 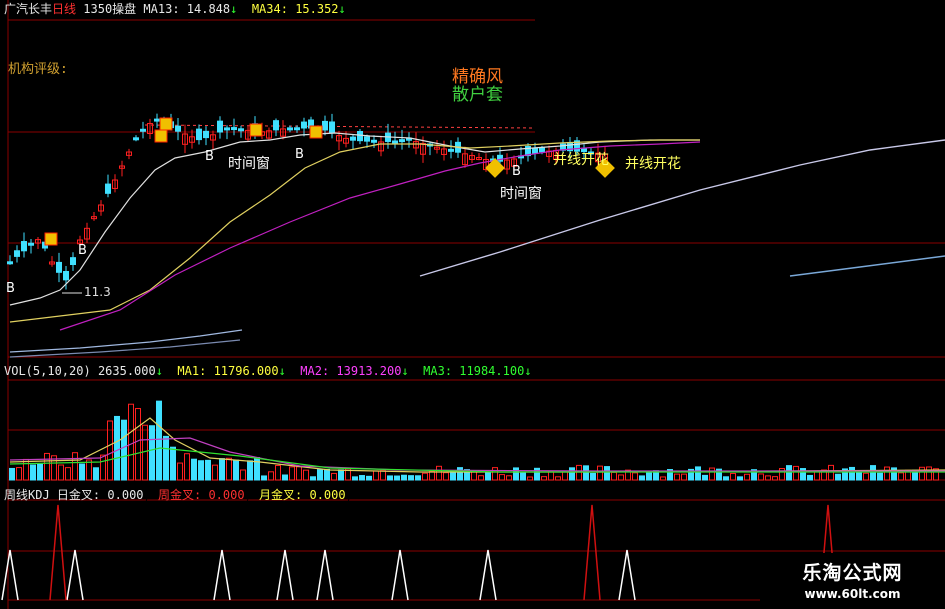 What do you see at coordinates (27, 495) in the screenshot?
I see `kdj-title: 周线KDJ` at bounding box center [27, 495].